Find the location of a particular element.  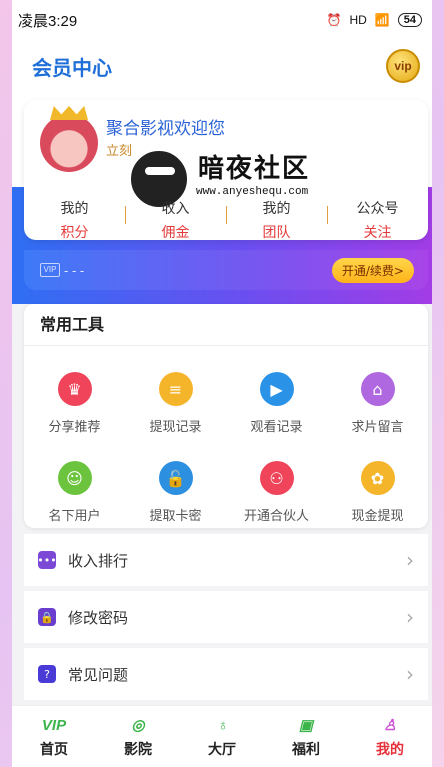

tool-item: 🔓 提取卡密 is located at coordinates (175, 492).